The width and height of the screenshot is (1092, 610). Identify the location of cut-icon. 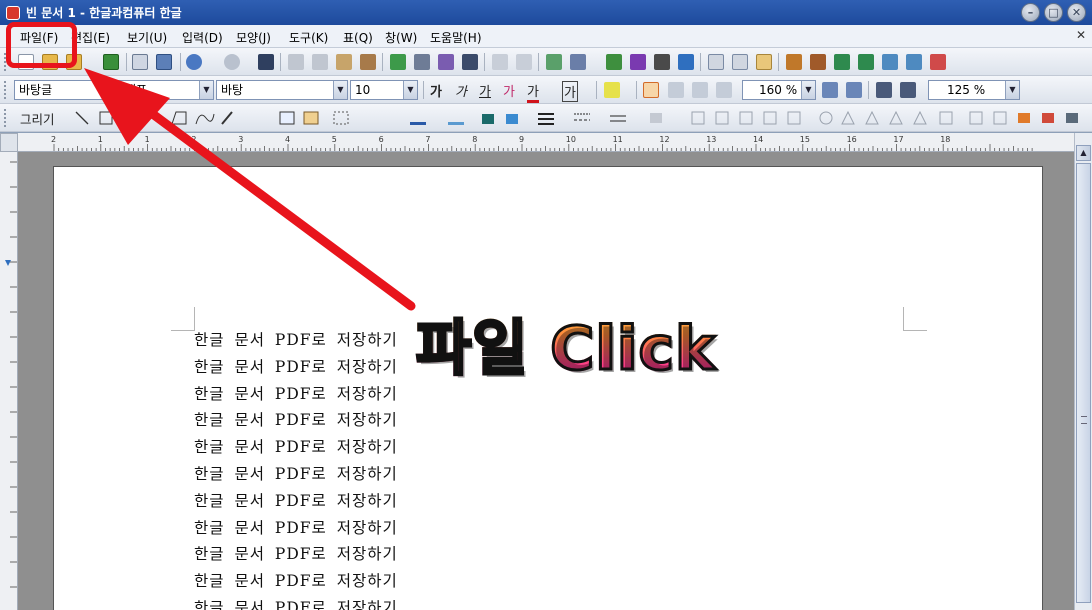
(296, 62).